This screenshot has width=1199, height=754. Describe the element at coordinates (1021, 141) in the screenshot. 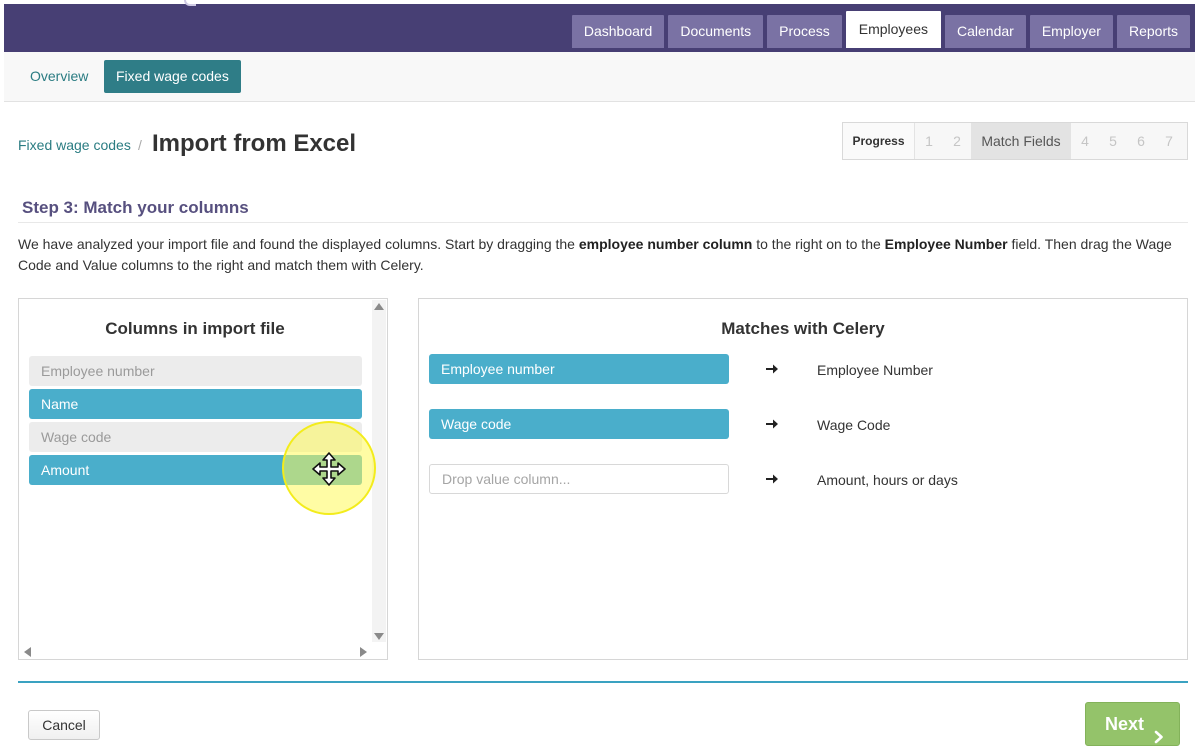

I see `progress-step-current: Match Fields` at that location.